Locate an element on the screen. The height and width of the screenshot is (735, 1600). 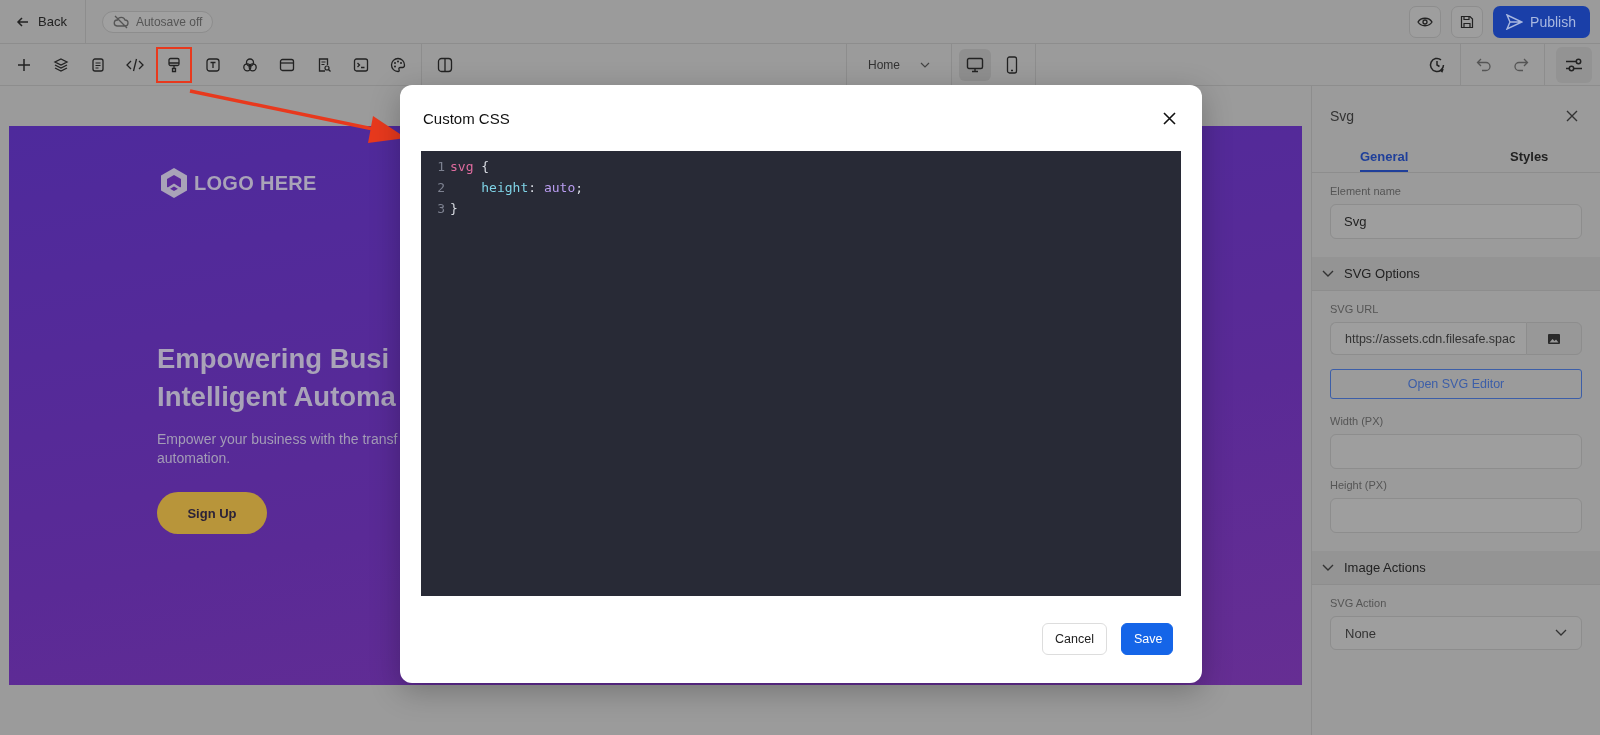
browser-window-icon is located at coordinates (287, 64).